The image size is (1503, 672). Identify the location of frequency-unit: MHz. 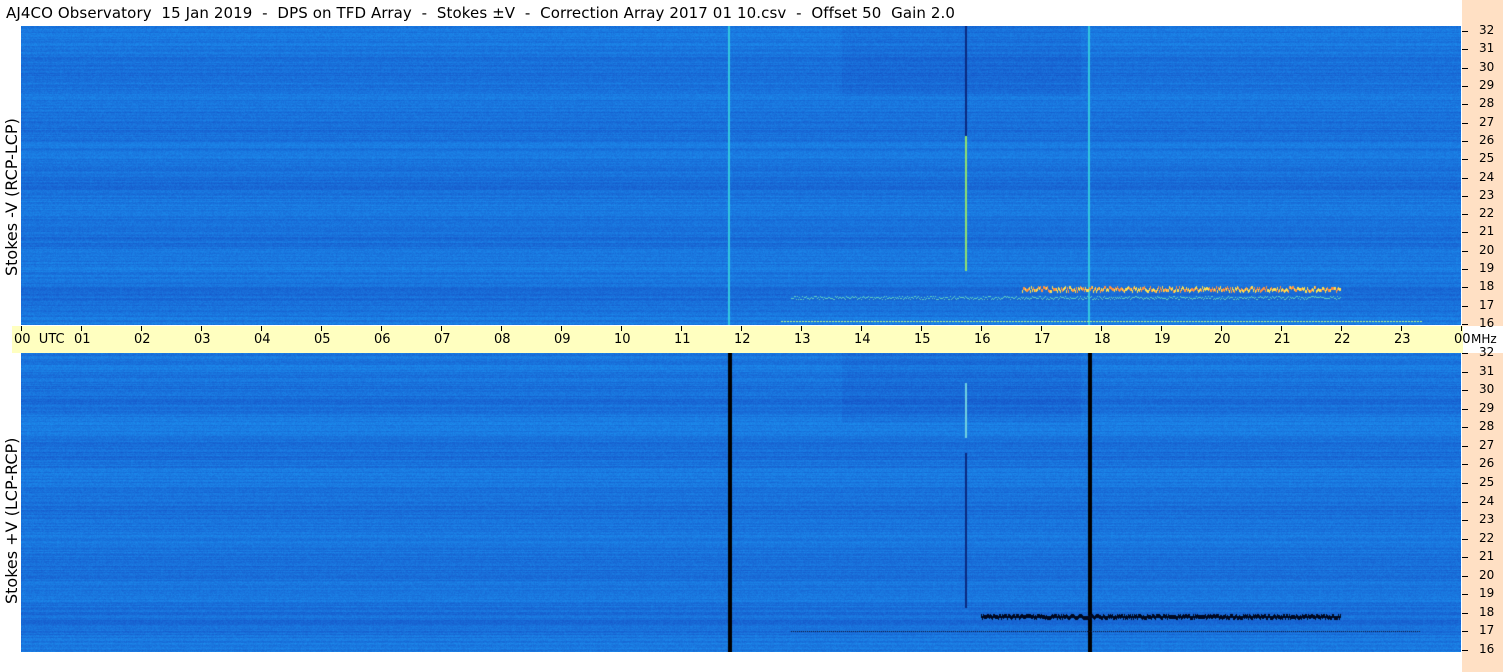
(1484, 339).